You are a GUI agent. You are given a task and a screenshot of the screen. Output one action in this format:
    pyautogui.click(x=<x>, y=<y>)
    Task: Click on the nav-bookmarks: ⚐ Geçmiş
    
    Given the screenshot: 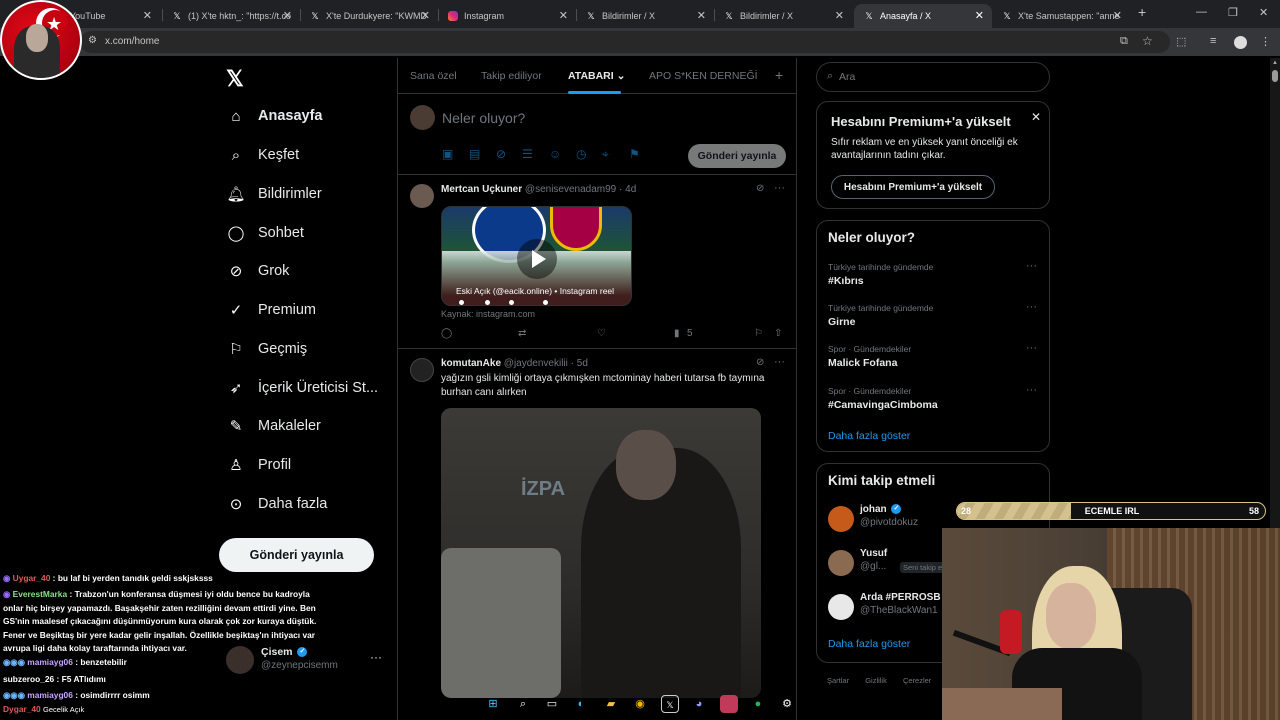 What is the action you would take?
    pyautogui.click(x=266, y=349)
    